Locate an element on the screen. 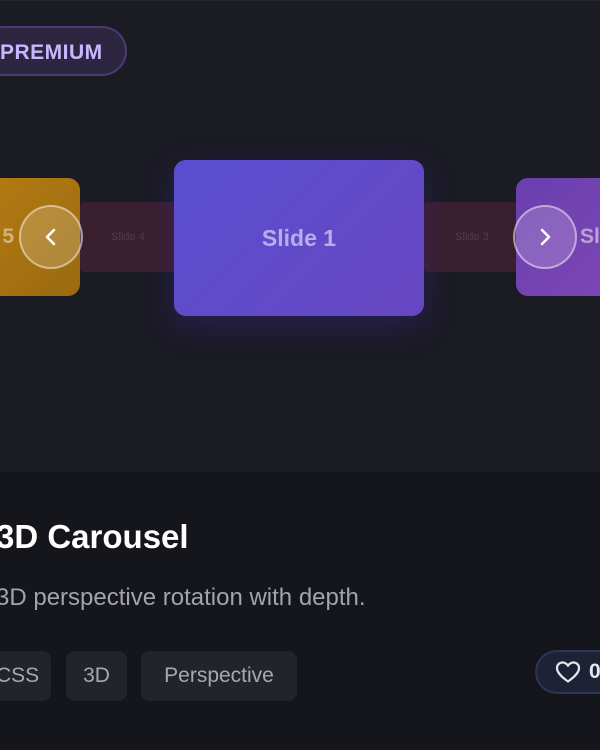 The width and height of the screenshot is (600, 750). slide-label: Slide 1 is located at coordinates (299, 237).